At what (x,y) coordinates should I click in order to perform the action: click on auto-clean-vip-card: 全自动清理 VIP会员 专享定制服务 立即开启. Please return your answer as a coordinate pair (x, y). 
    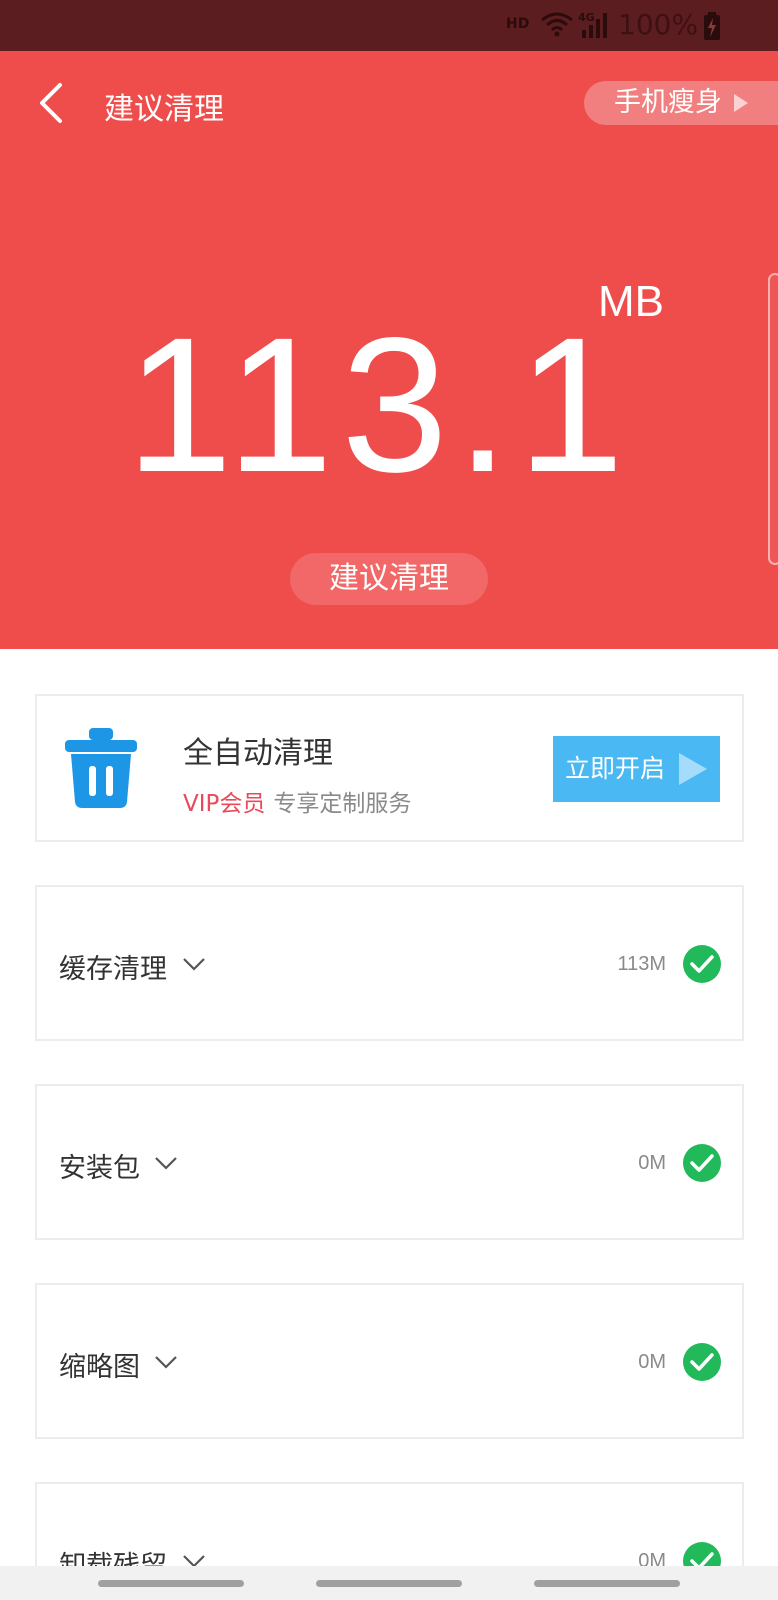
    Looking at the image, I should click on (389, 768).